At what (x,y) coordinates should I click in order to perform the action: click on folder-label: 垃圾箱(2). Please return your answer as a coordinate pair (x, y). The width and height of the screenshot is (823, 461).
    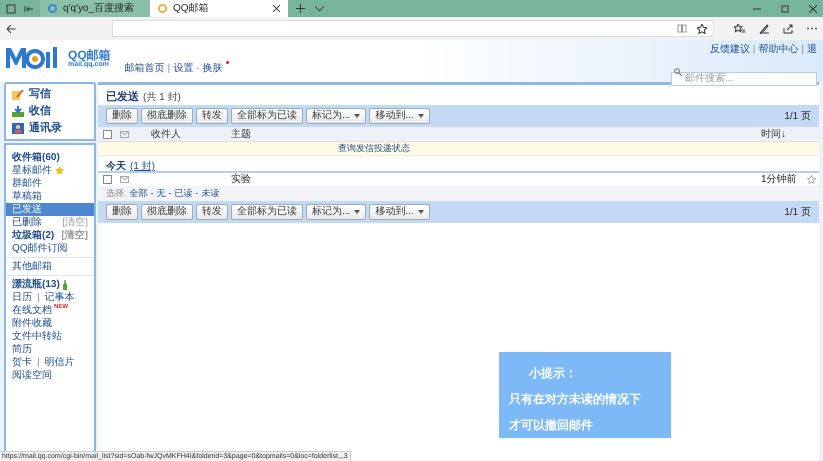
    Looking at the image, I should click on (33, 235).